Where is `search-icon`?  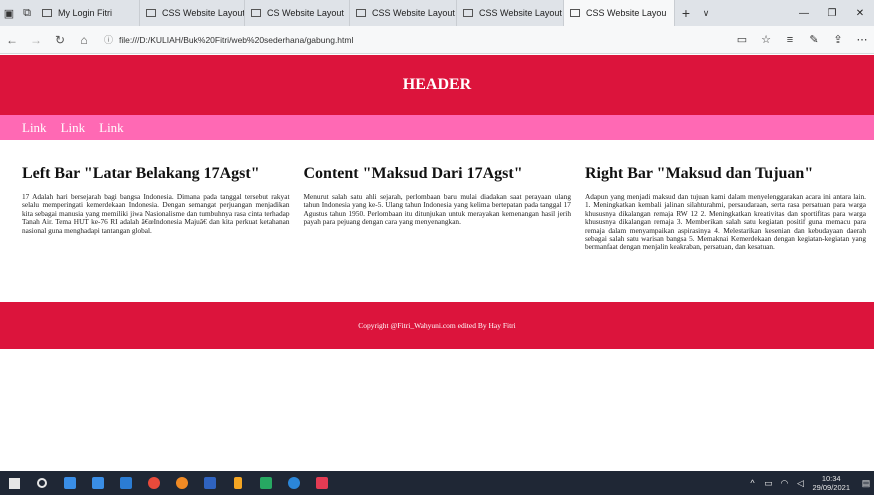 search-icon is located at coordinates (42, 483).